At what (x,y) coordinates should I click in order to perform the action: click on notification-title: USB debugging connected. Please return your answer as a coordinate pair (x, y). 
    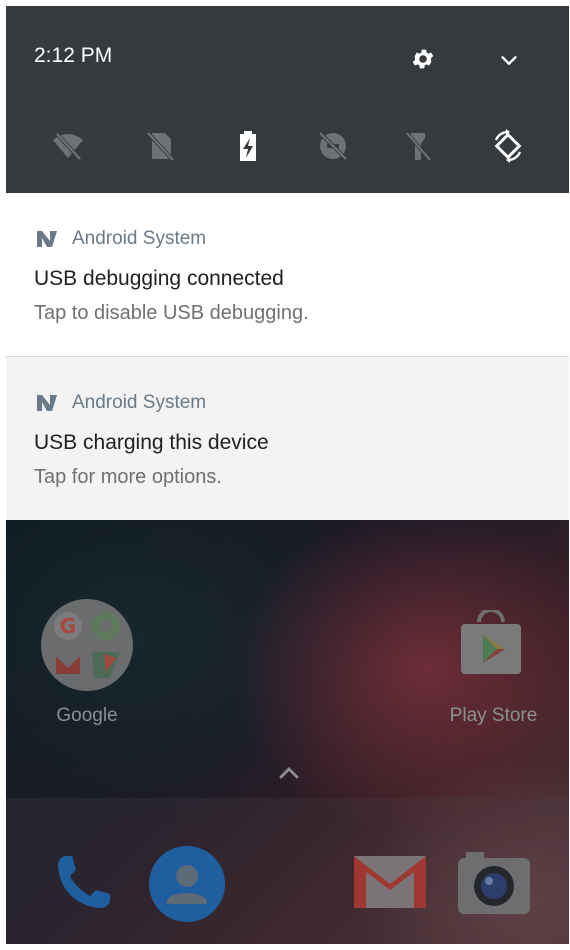
    Looking at the image, I should click on (159, 278).